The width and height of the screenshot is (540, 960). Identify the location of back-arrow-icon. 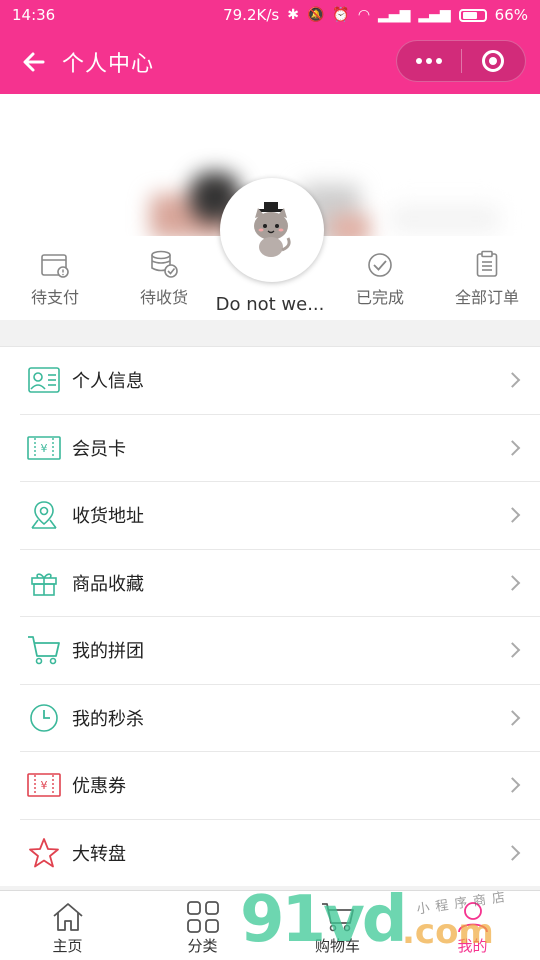
(34, 62).